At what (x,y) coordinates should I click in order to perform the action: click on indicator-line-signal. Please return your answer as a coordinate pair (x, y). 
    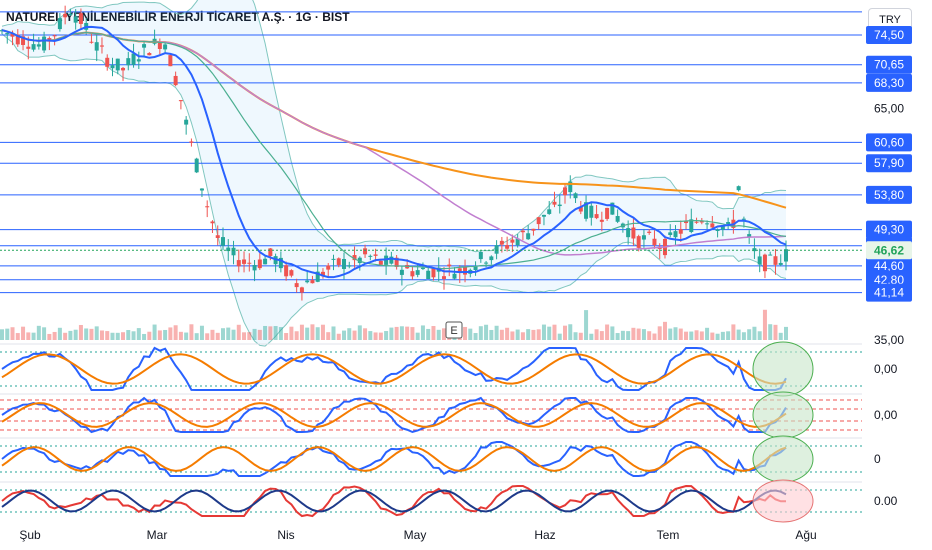
    Looking at the image, I should click on (394, 369).